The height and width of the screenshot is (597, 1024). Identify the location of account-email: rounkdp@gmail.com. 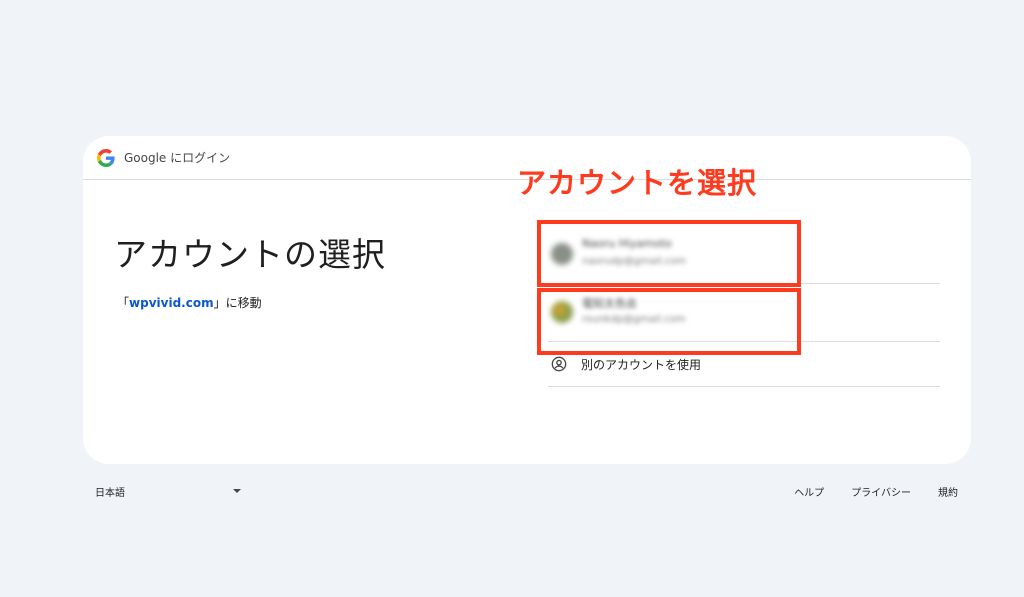
(634, 319).